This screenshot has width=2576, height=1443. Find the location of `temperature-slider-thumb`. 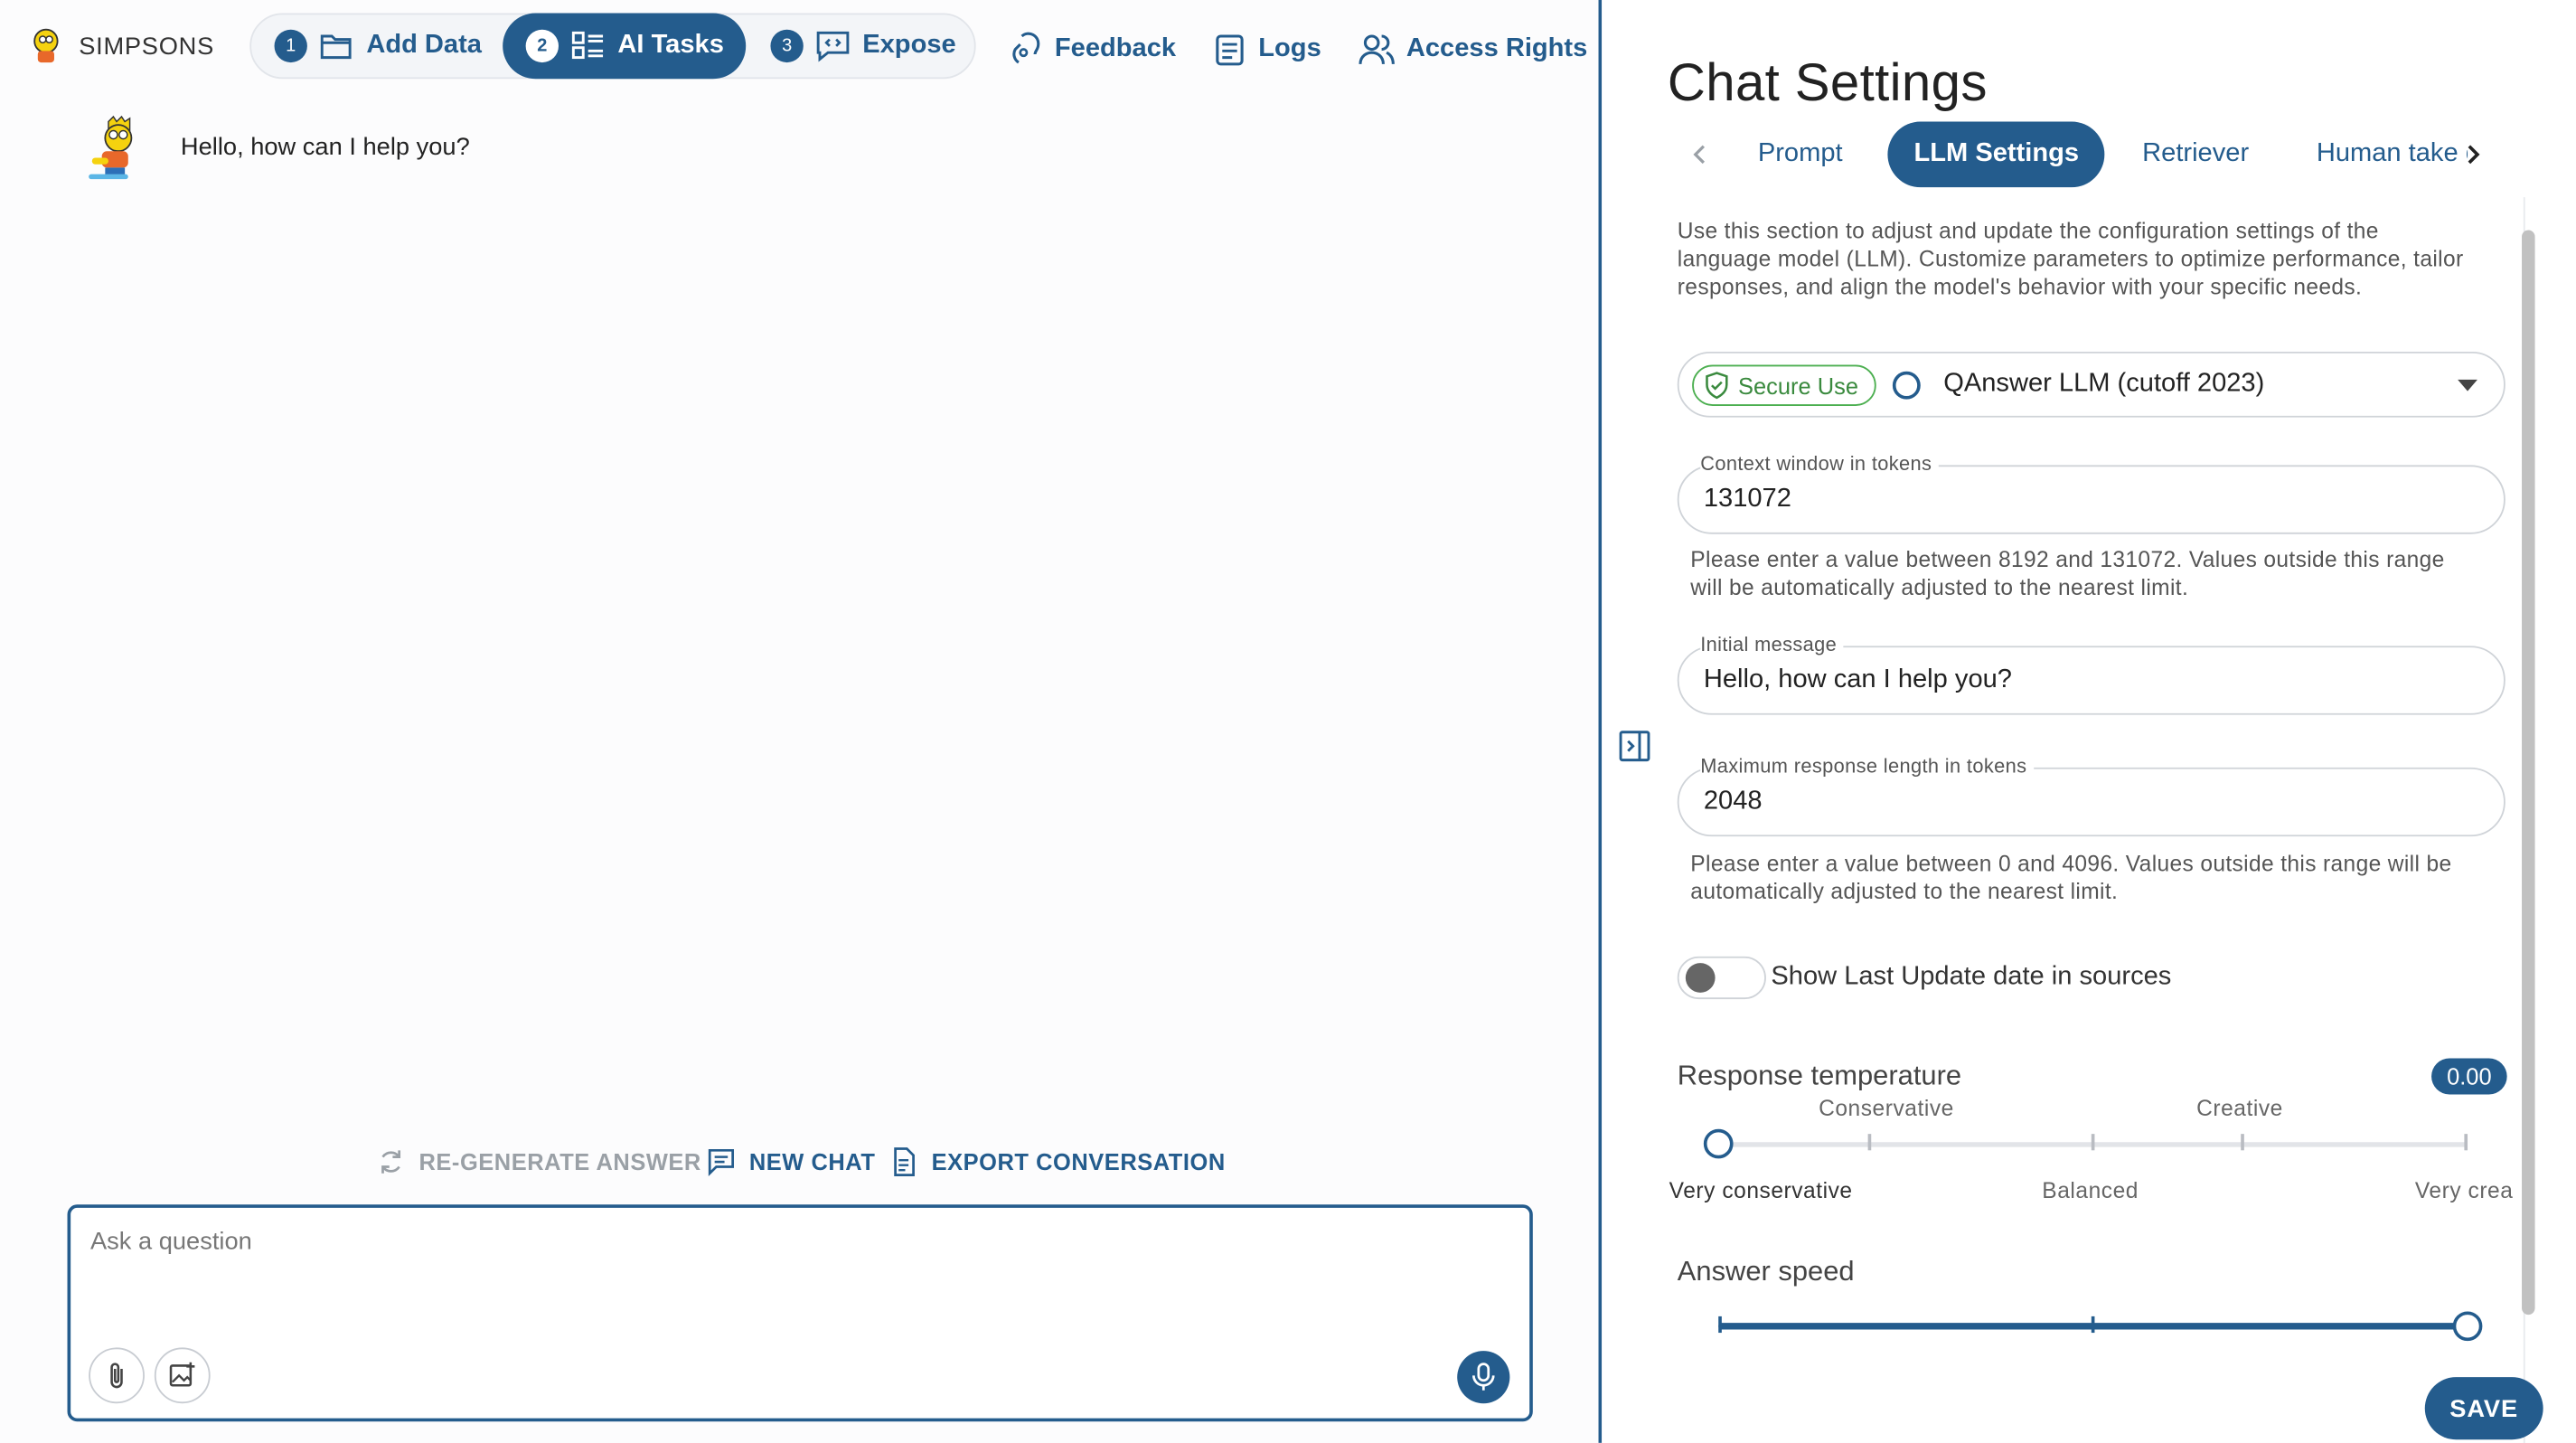

temperature-slider-thumb is located at coordinates (1718, 1143).